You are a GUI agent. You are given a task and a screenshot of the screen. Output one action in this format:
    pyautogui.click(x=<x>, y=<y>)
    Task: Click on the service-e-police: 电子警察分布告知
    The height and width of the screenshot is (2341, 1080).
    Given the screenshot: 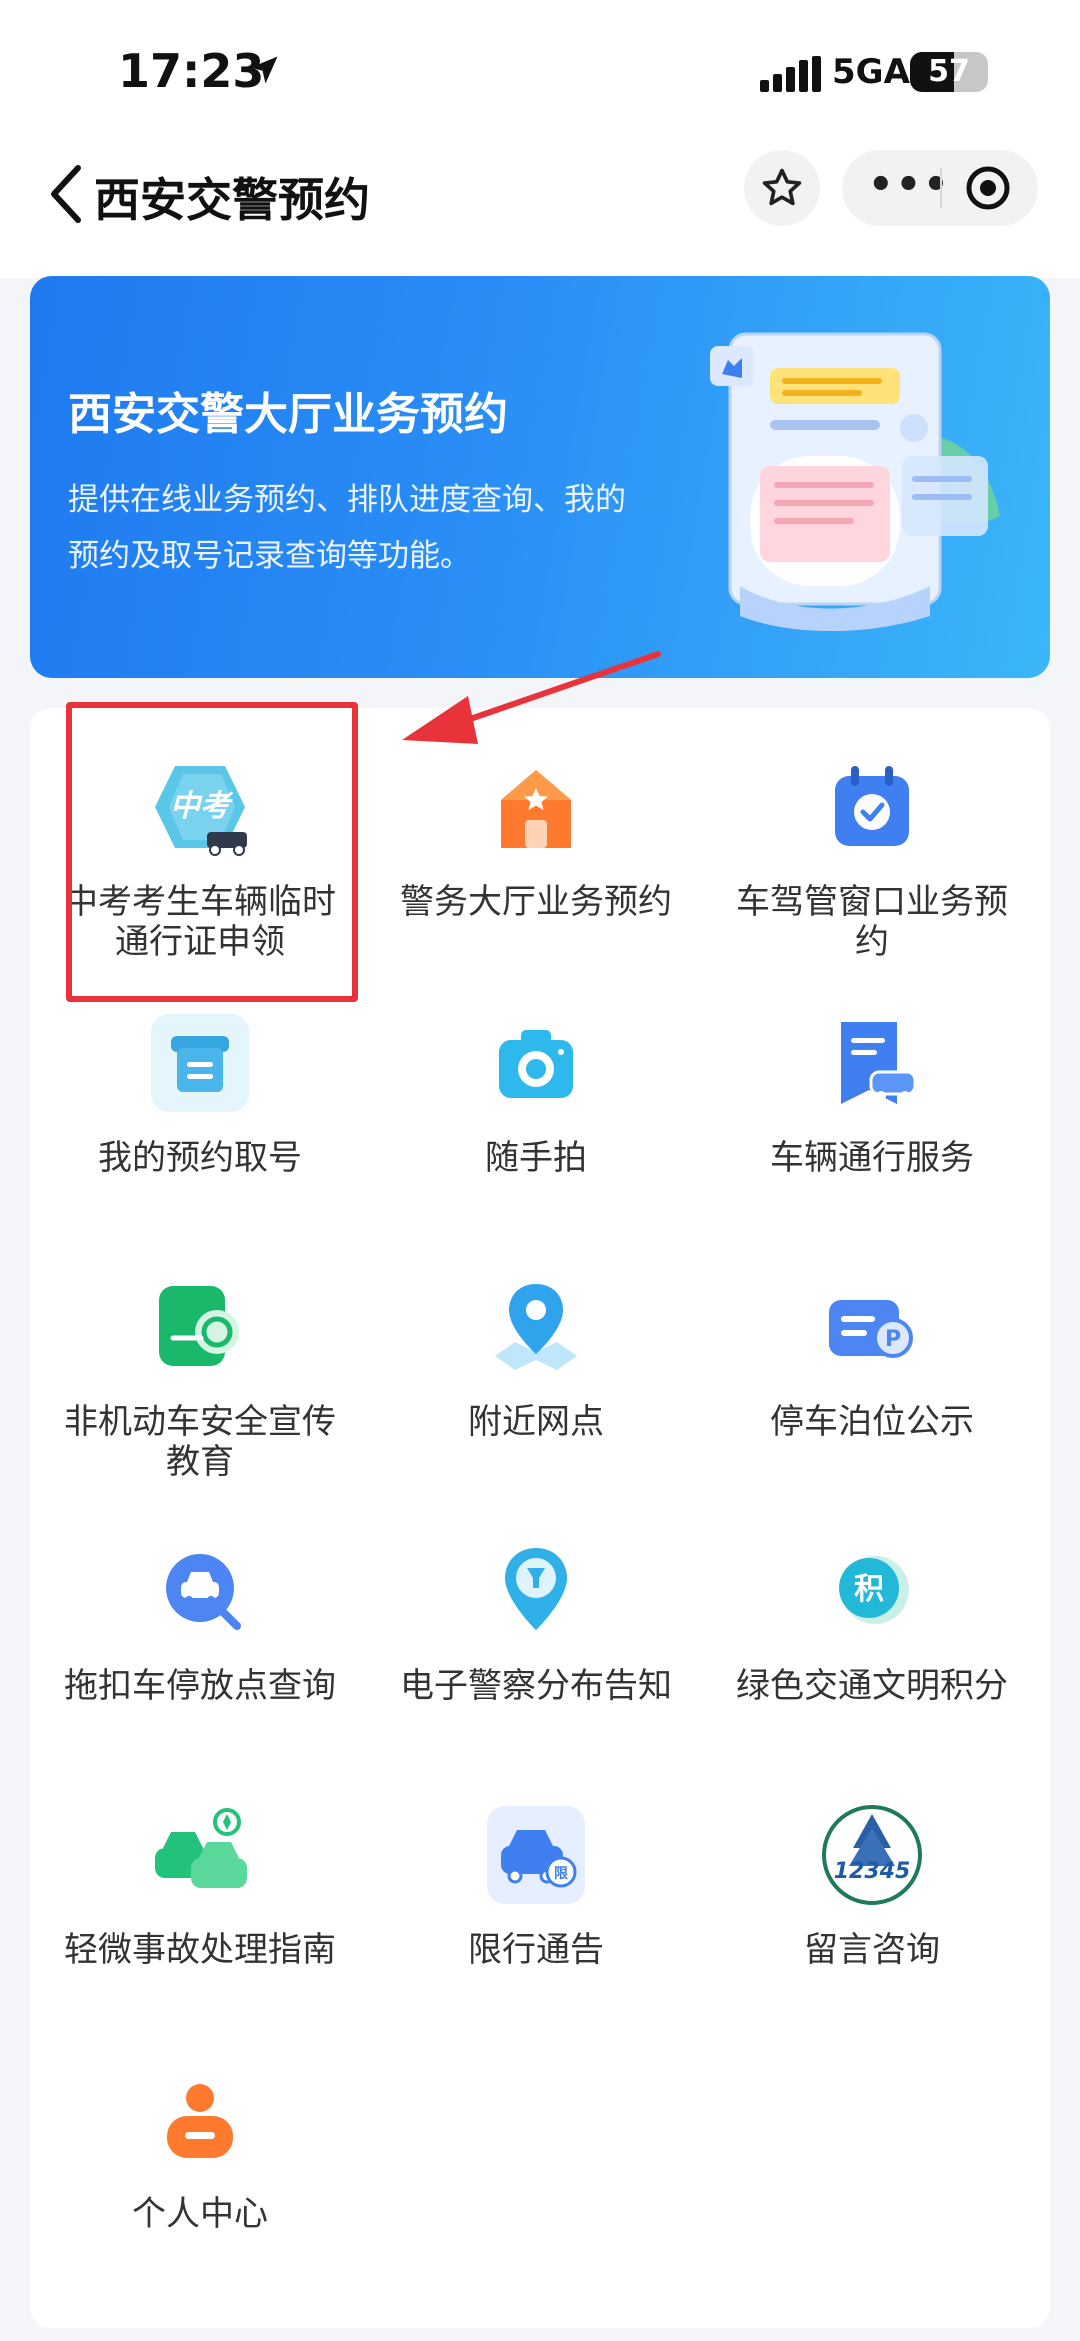 What is the action you would take?
    pyautogui.click(x=536, y=1621)
    